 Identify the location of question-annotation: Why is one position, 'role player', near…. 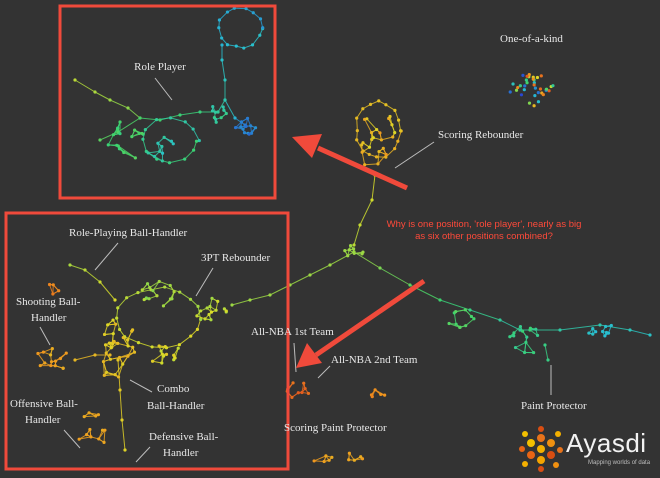
(484, 230).